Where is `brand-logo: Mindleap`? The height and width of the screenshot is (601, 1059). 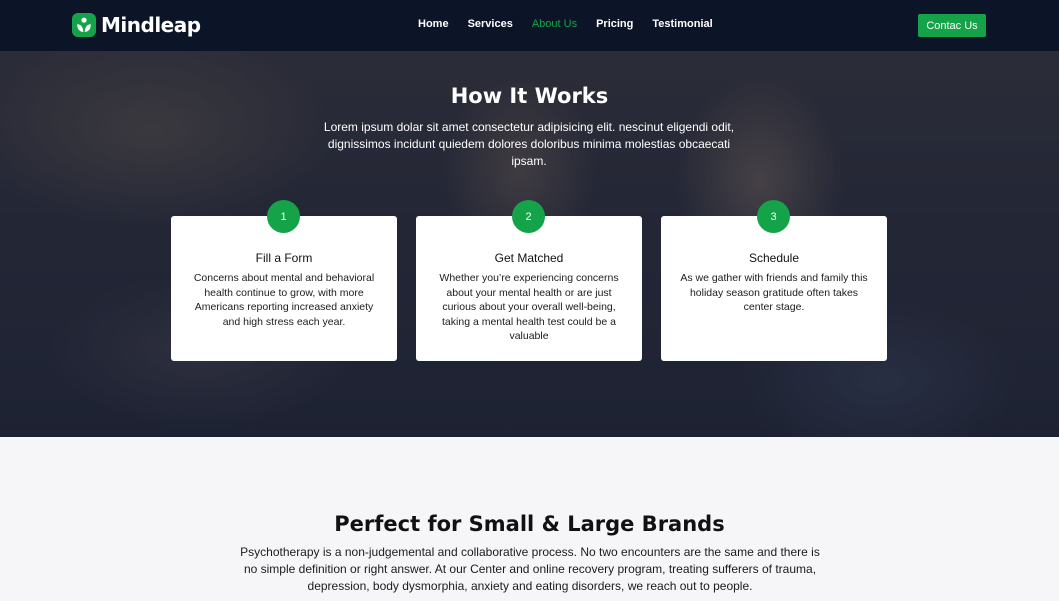
brand-logo: Mindleap is located at coordinates (136, 25).